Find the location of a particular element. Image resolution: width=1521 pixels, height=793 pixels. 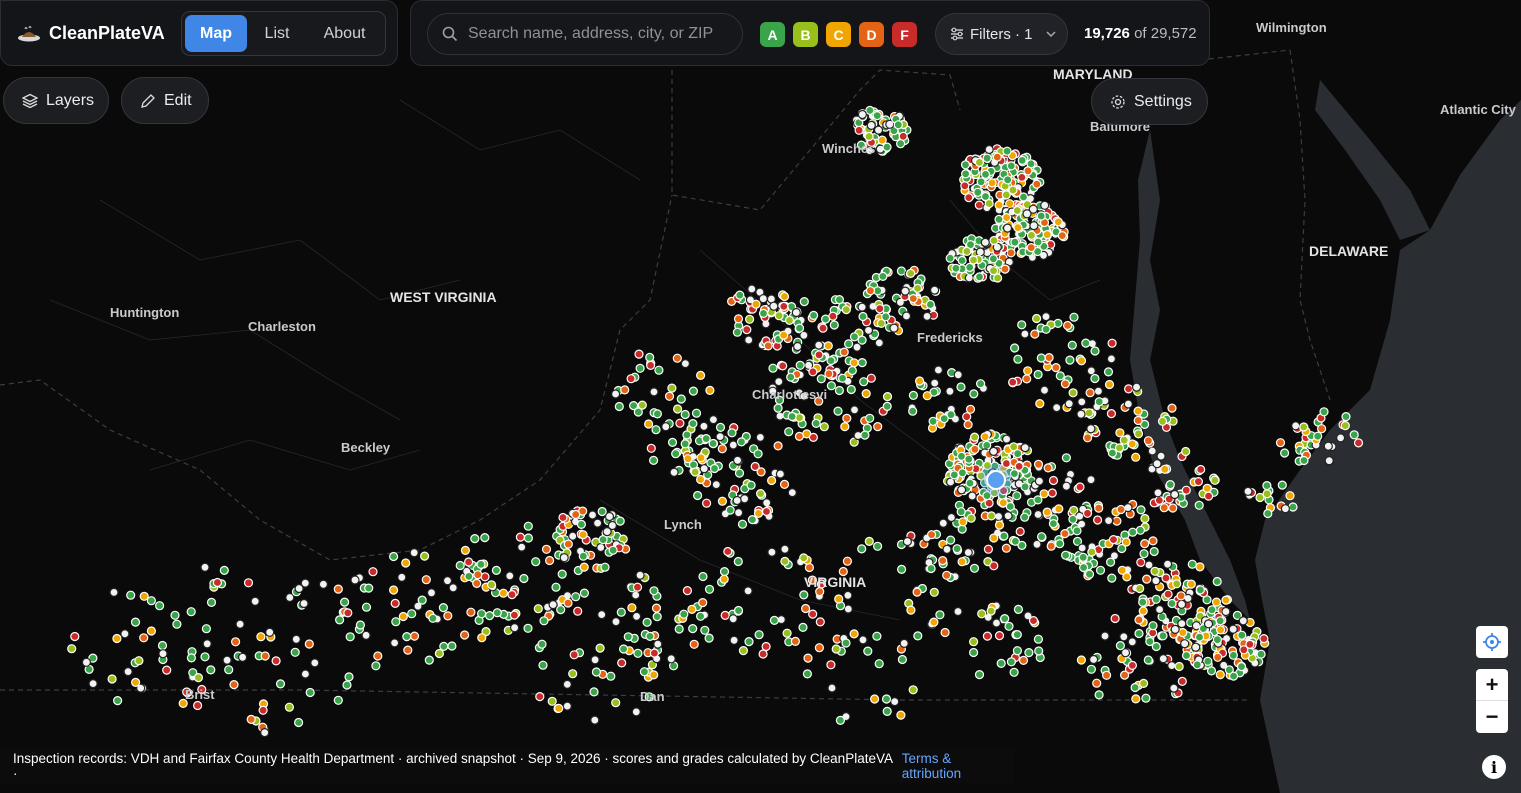

selected-marker is located at coordinates (996, 480).